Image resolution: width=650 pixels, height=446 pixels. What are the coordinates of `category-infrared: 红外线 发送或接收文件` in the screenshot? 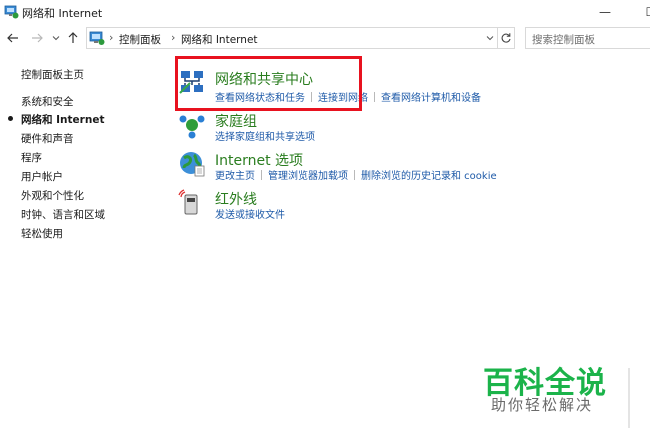 It's located at (343, 206).